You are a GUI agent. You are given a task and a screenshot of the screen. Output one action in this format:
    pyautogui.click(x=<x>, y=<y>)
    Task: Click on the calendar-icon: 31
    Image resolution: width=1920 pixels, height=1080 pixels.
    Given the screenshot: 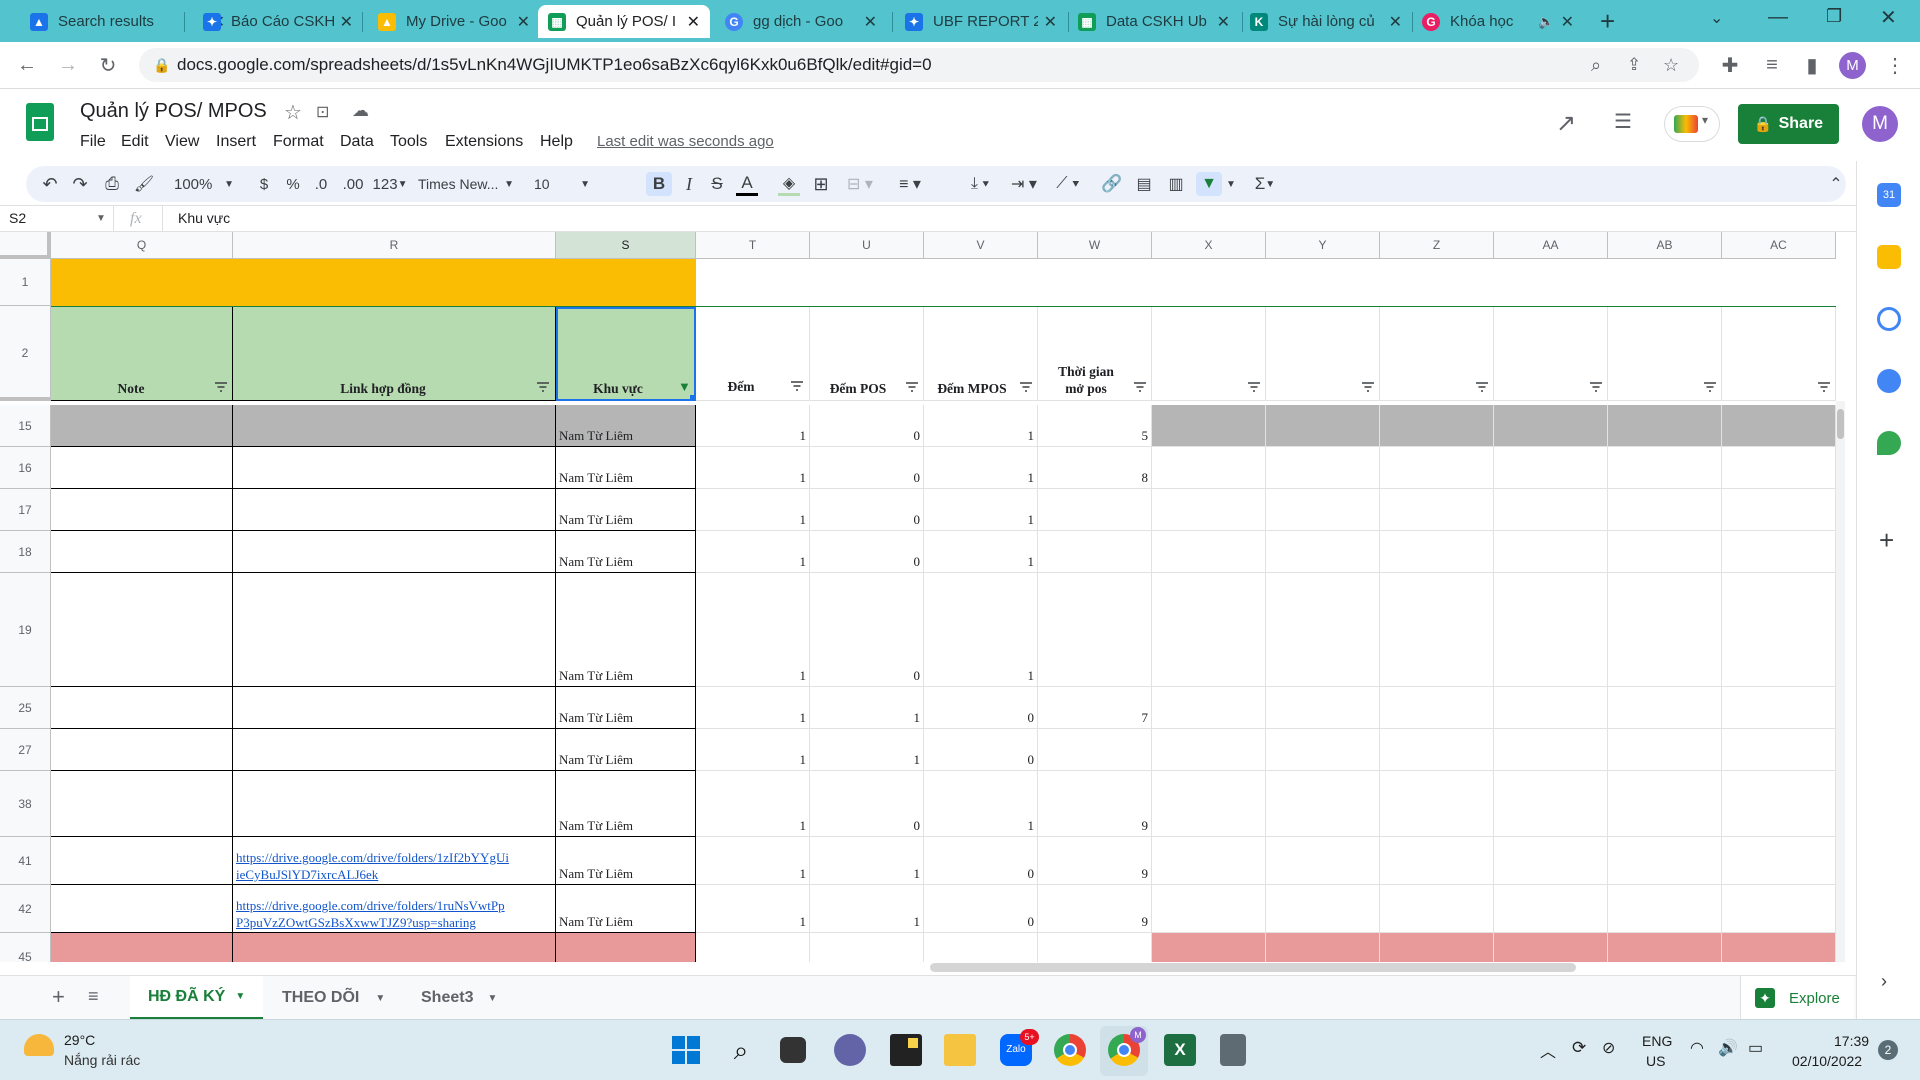 What is the action you would take?
    pyautogui.click(x=1889, y=195)
    